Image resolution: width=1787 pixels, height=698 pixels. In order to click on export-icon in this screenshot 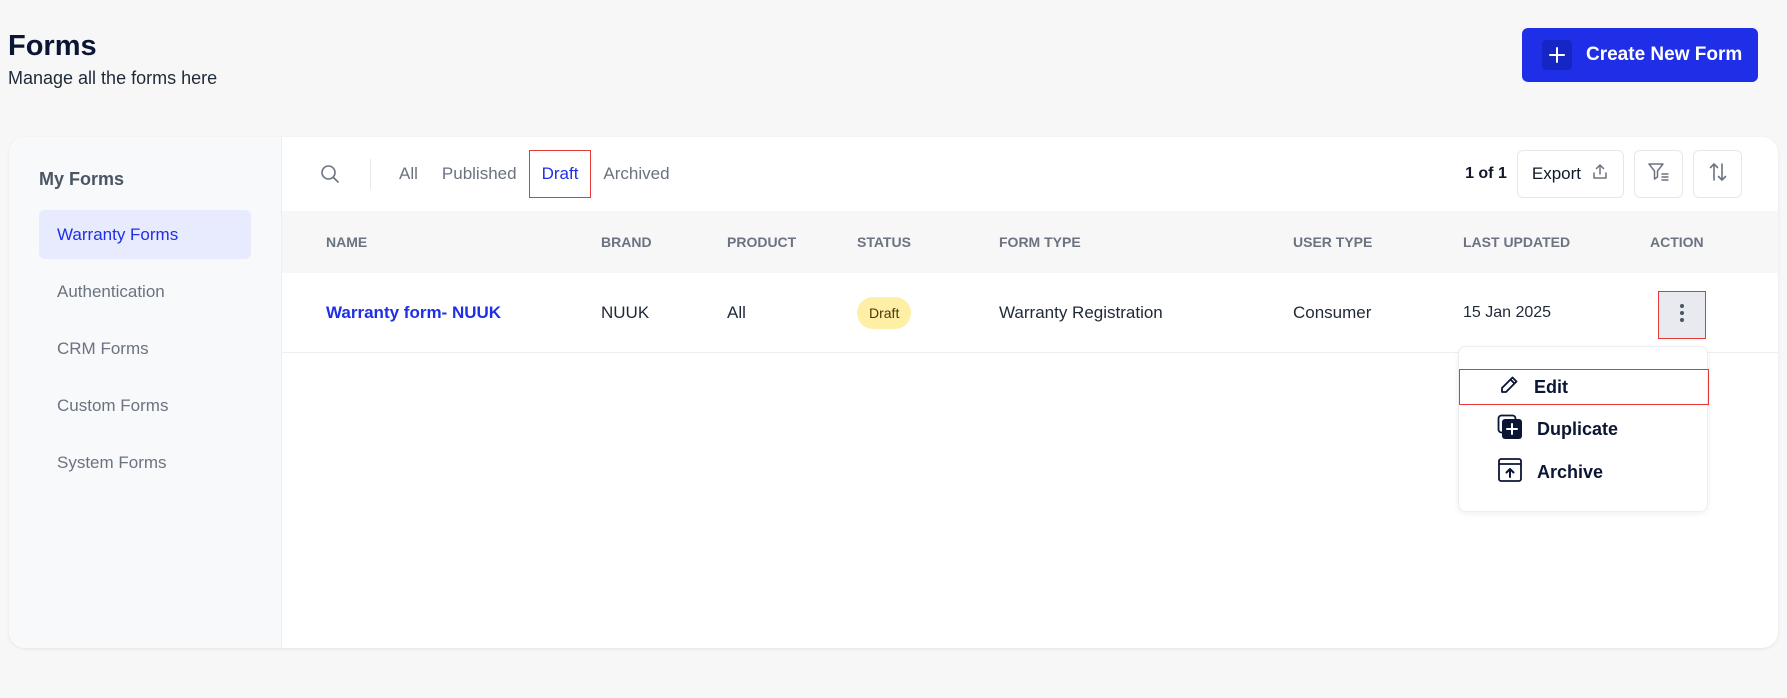, I will do `click(1600, 174)`.